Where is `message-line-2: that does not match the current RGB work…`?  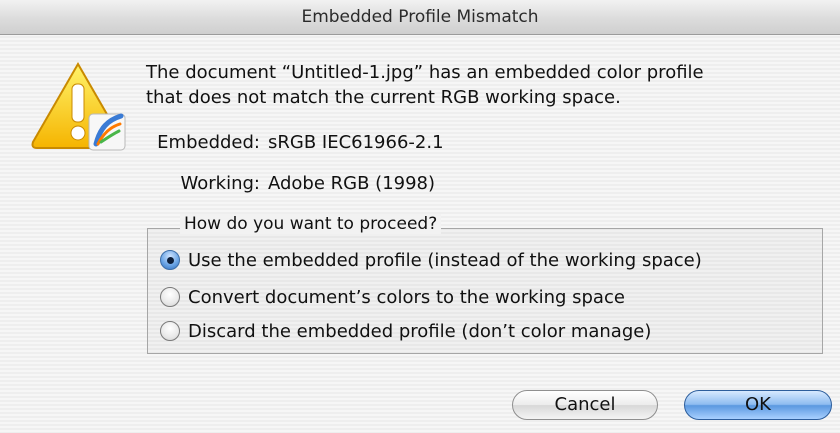
message-line-2: that does not match the current RGB work… is located at coordinates (383, 97).